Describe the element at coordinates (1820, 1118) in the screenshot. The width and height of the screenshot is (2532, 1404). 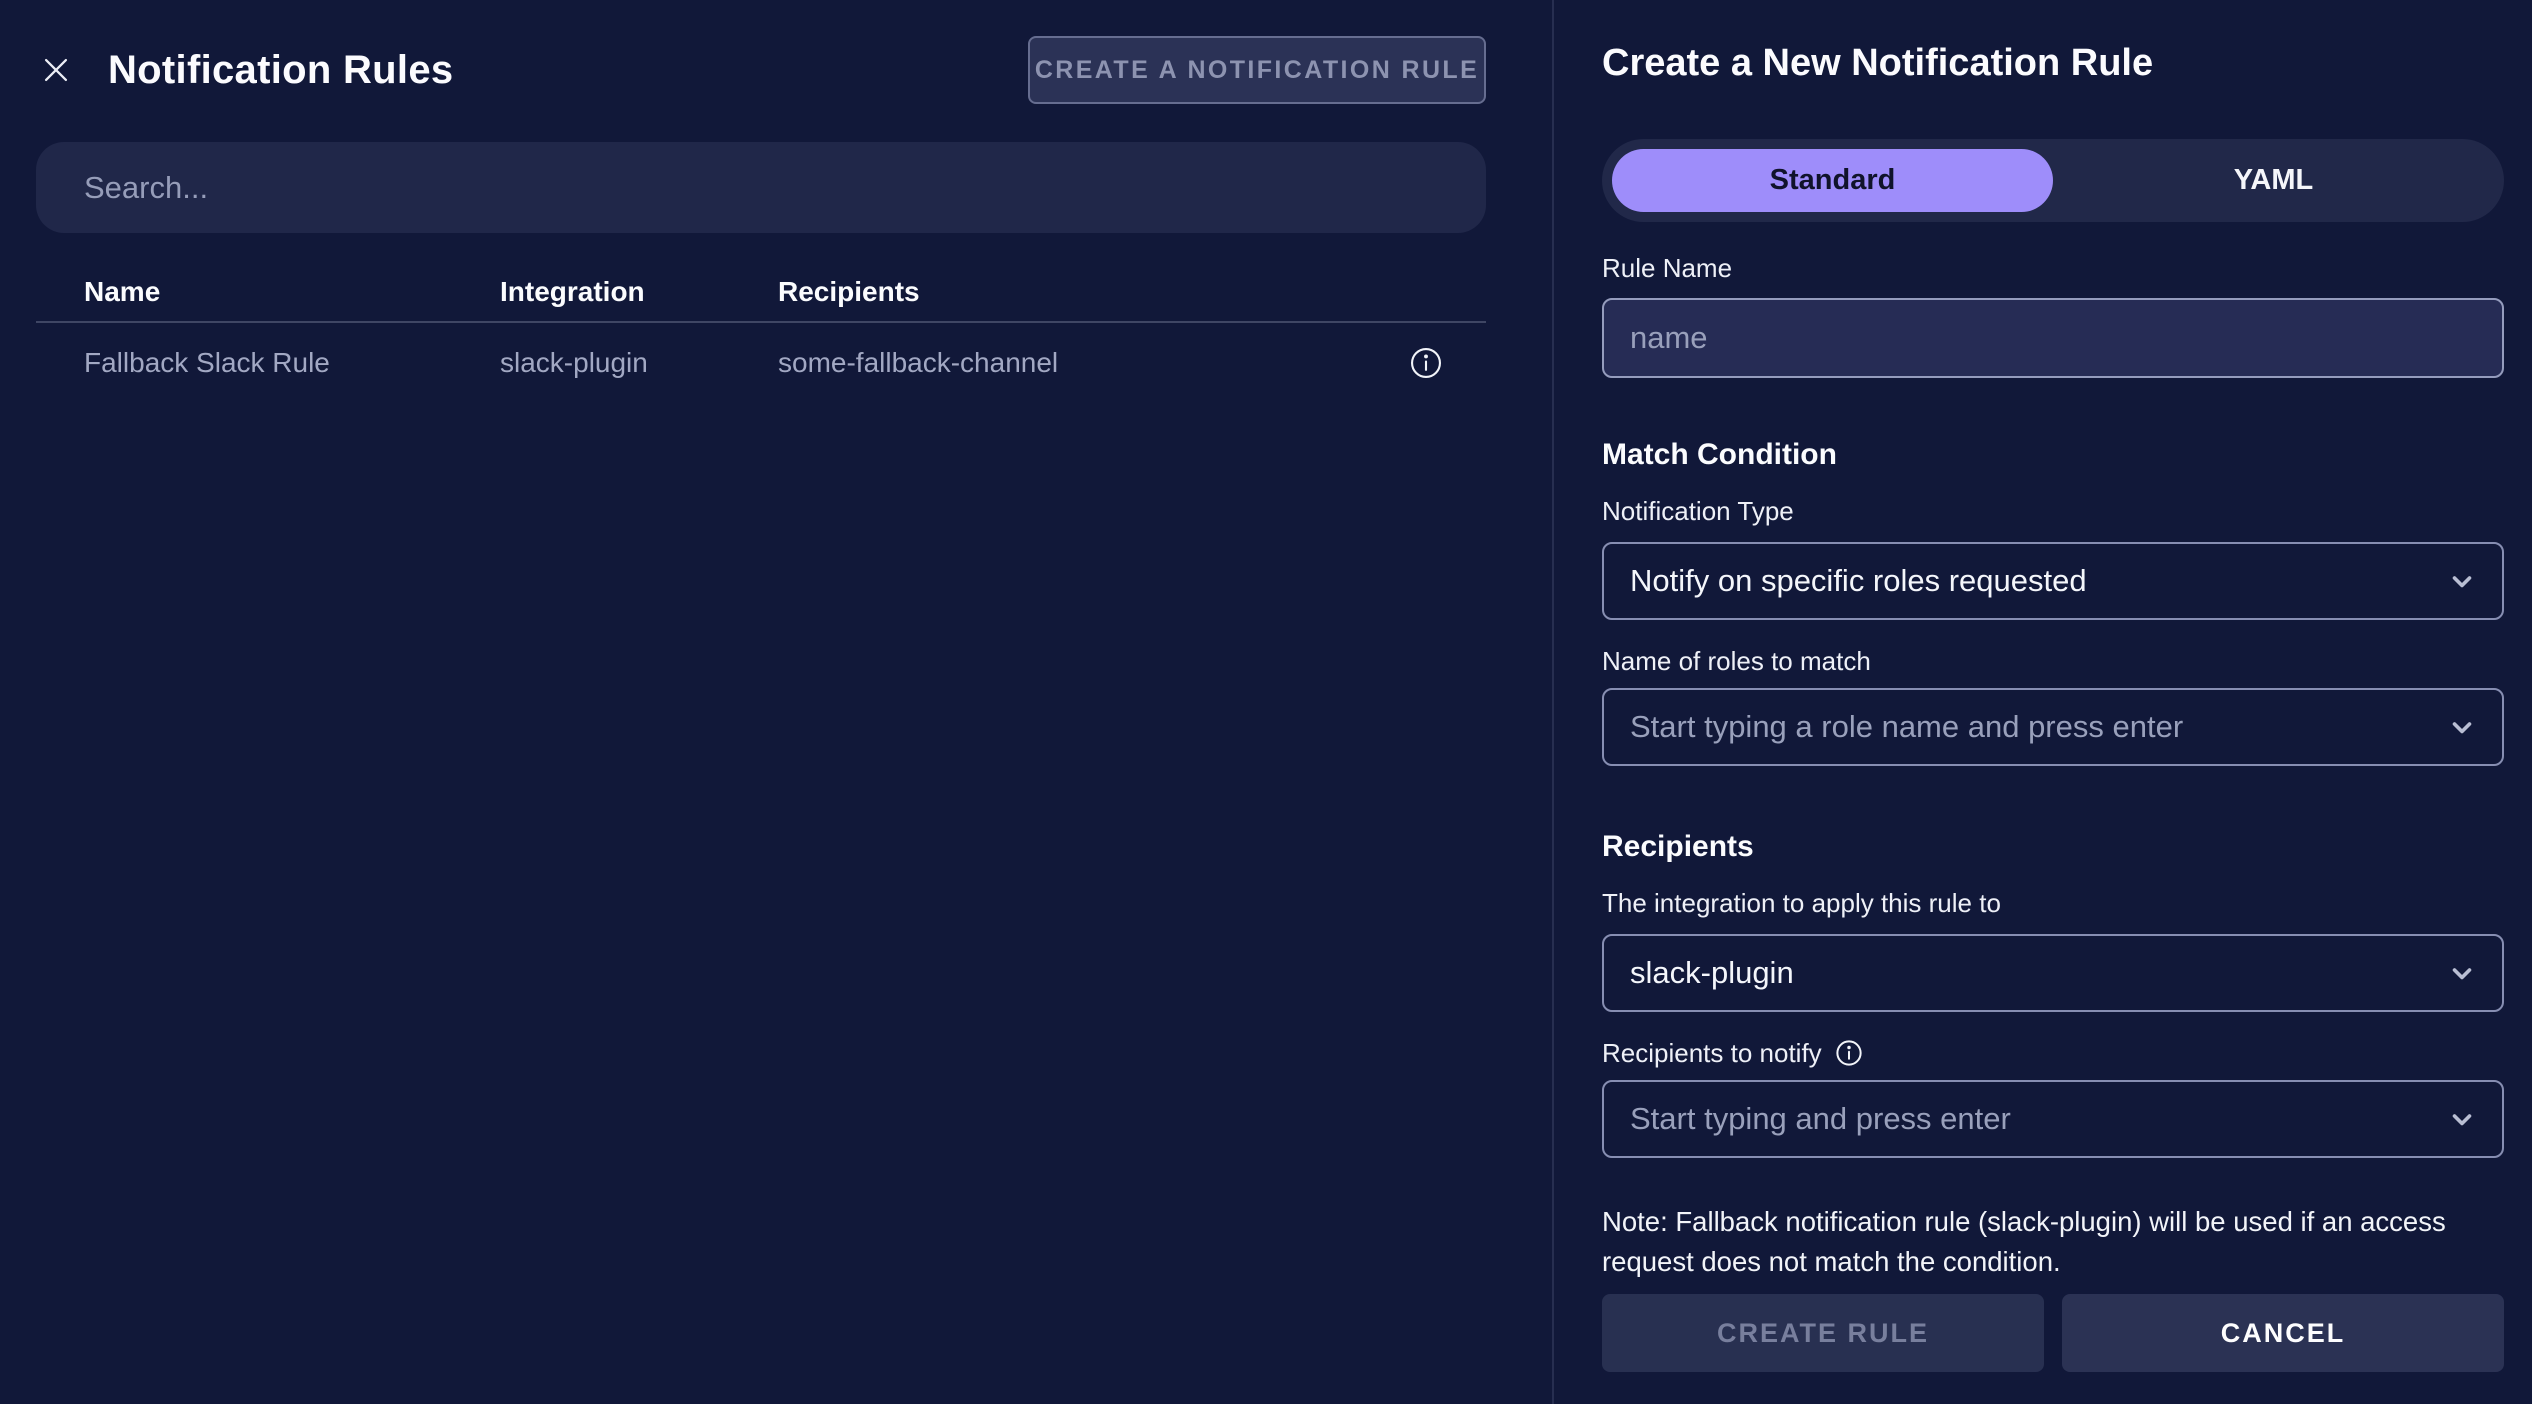
I see `recipients-placeholder: Start typing and press enter` at that location.